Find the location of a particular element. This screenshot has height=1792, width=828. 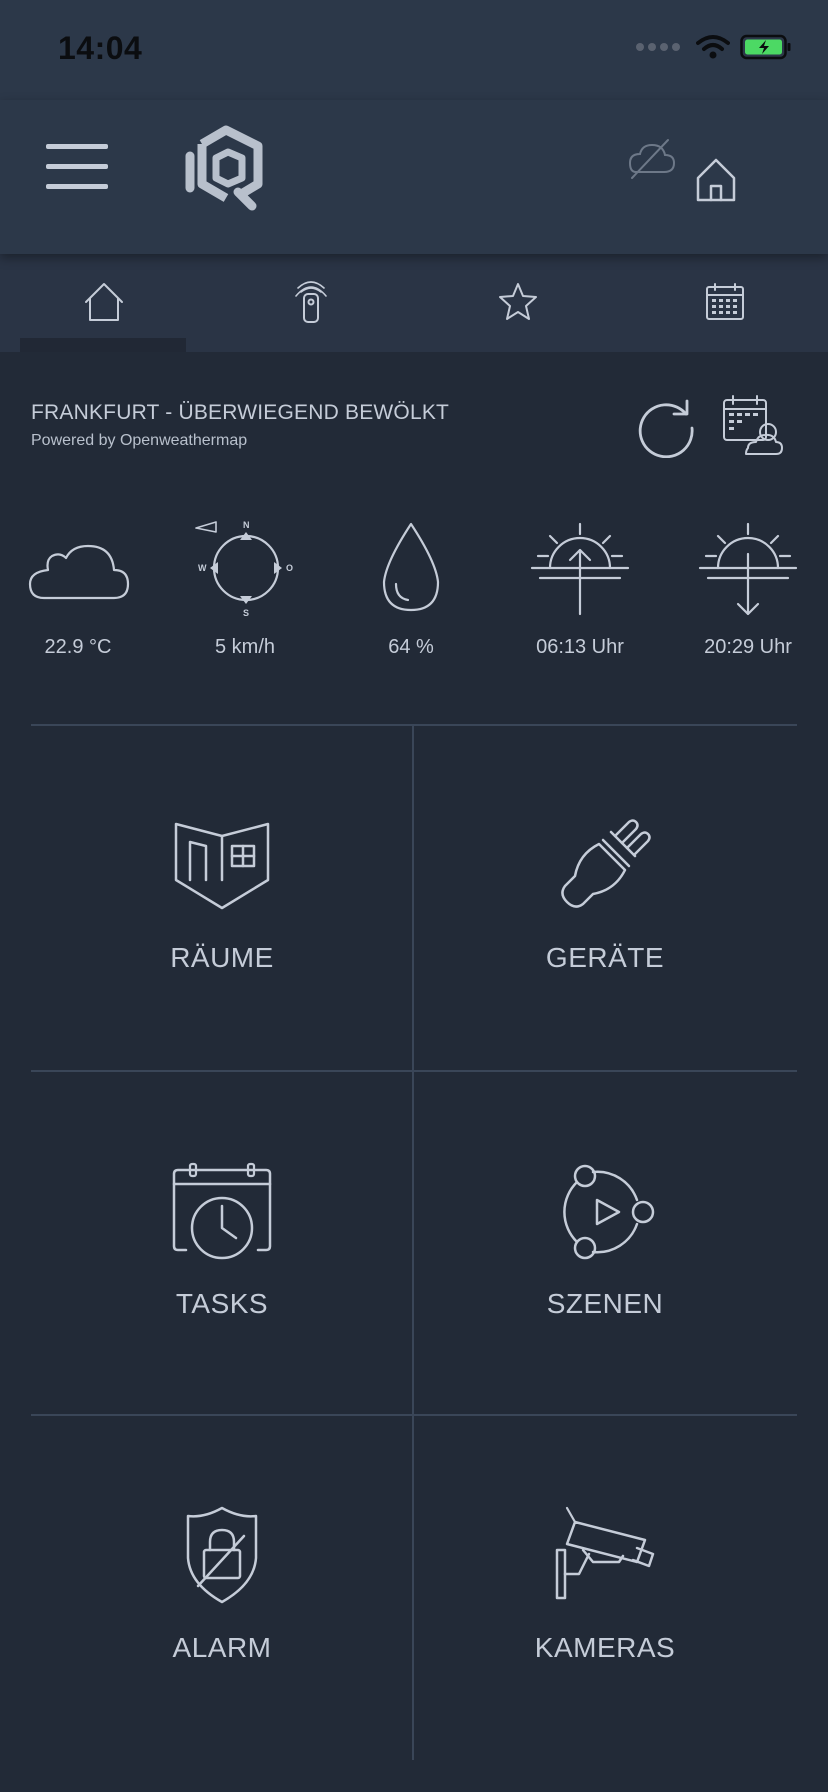

calendar-clock-icon is located at coordinates (222, 1211).